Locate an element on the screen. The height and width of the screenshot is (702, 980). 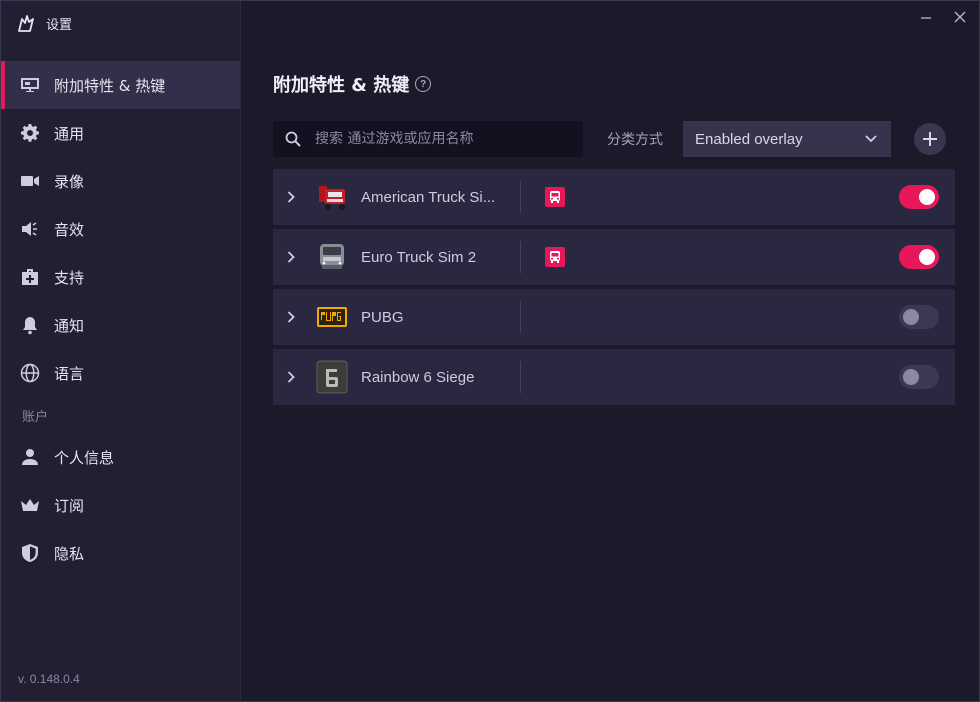
sidebar-item-label: 语言 is located at coordinates (69, 373).